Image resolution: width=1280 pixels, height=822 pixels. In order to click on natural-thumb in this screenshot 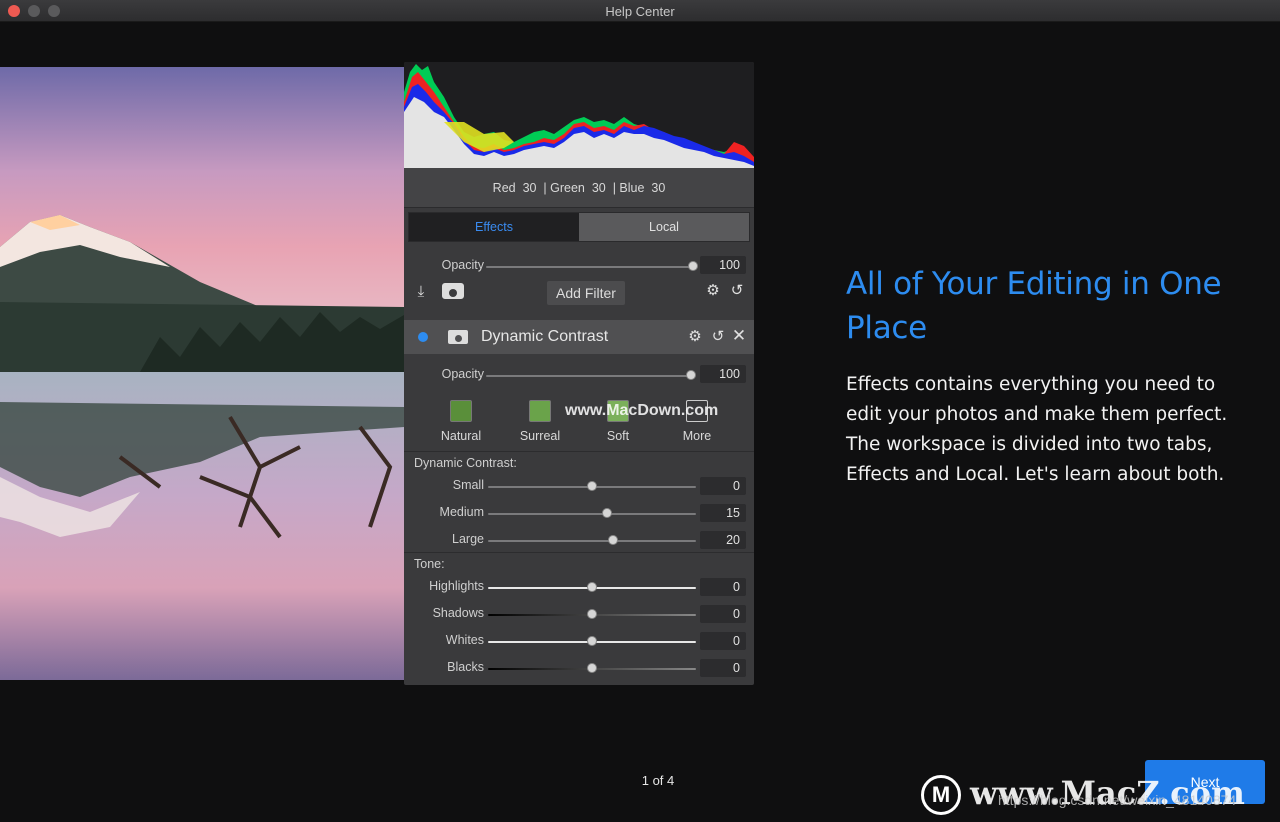, I will do `click(461, 411)`.